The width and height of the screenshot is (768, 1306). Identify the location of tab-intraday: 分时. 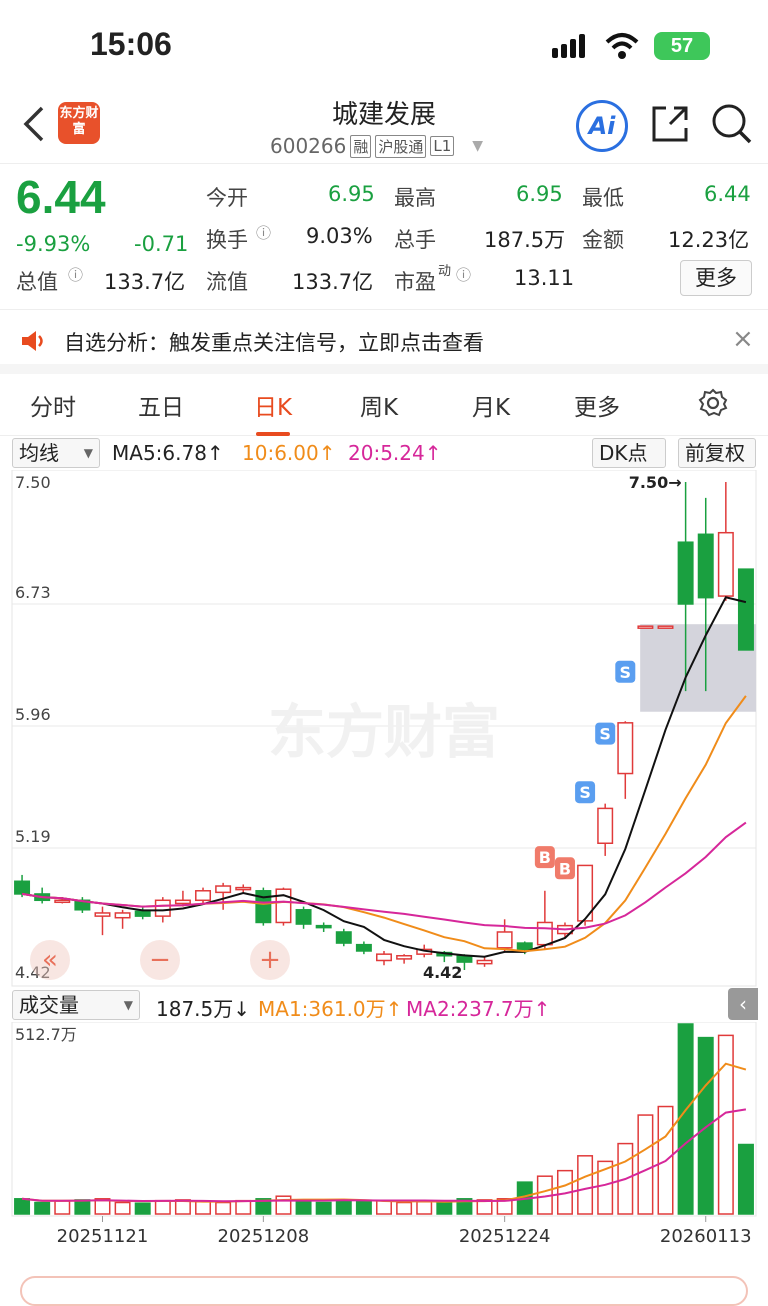
(53, 405).